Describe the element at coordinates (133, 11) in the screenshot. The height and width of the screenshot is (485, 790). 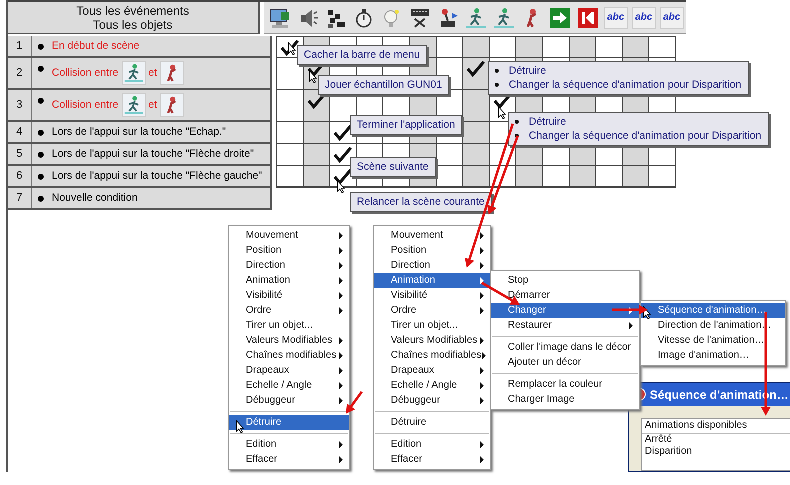
I see `header-label: Tous les événements` at that location.